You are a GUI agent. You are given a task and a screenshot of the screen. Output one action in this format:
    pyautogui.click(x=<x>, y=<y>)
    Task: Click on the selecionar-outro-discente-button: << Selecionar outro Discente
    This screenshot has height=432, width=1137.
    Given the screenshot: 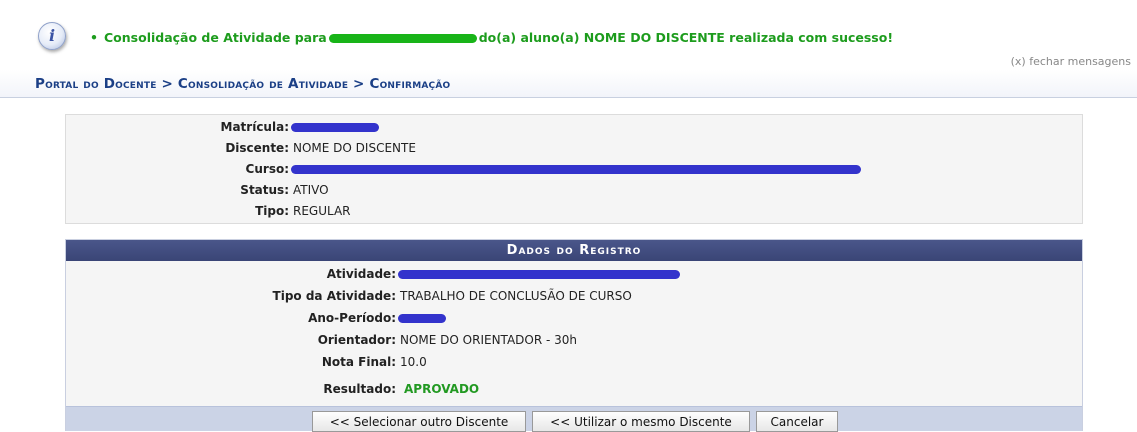 What is the action you would take?
    pyautogui.click(x=419, y=421)
    